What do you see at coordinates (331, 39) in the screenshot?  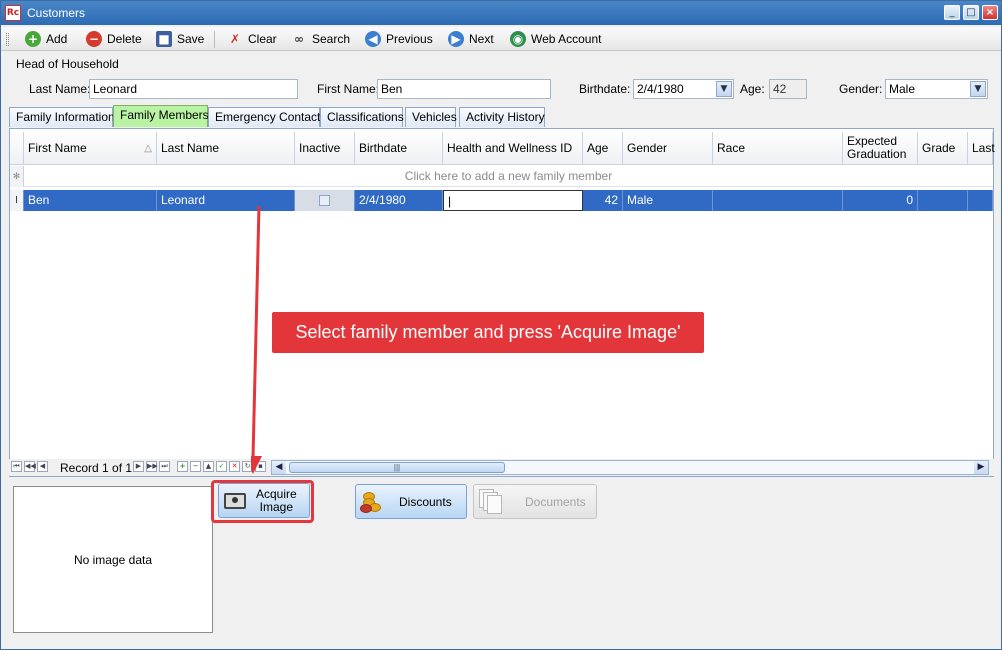 I see `search-label: Search` at bounding box center [331, 39].